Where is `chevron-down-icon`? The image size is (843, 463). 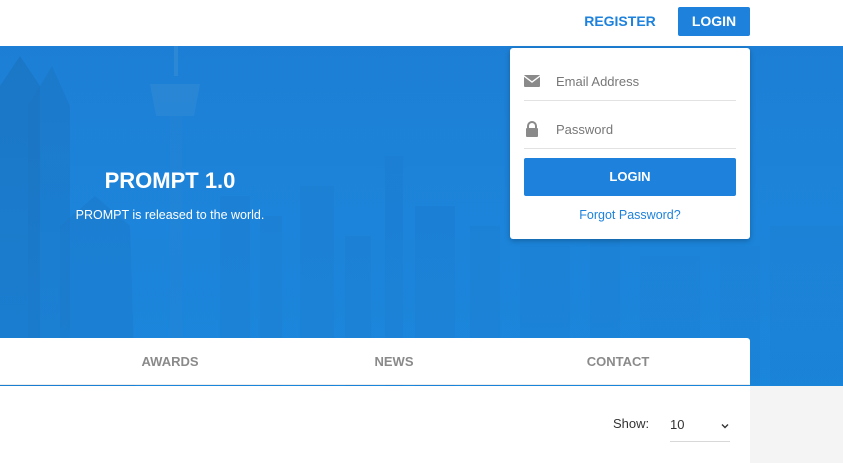
chevron-down-icon is located at coordinates (725, 426).